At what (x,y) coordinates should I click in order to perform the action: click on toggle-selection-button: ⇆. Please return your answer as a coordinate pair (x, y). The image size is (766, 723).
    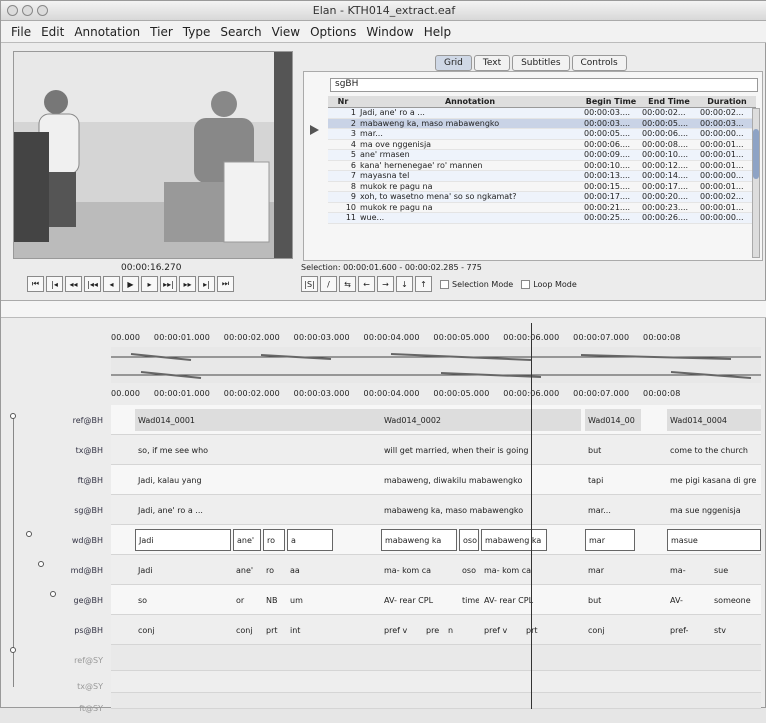
    Looking at the image, I should click on (347, 284).